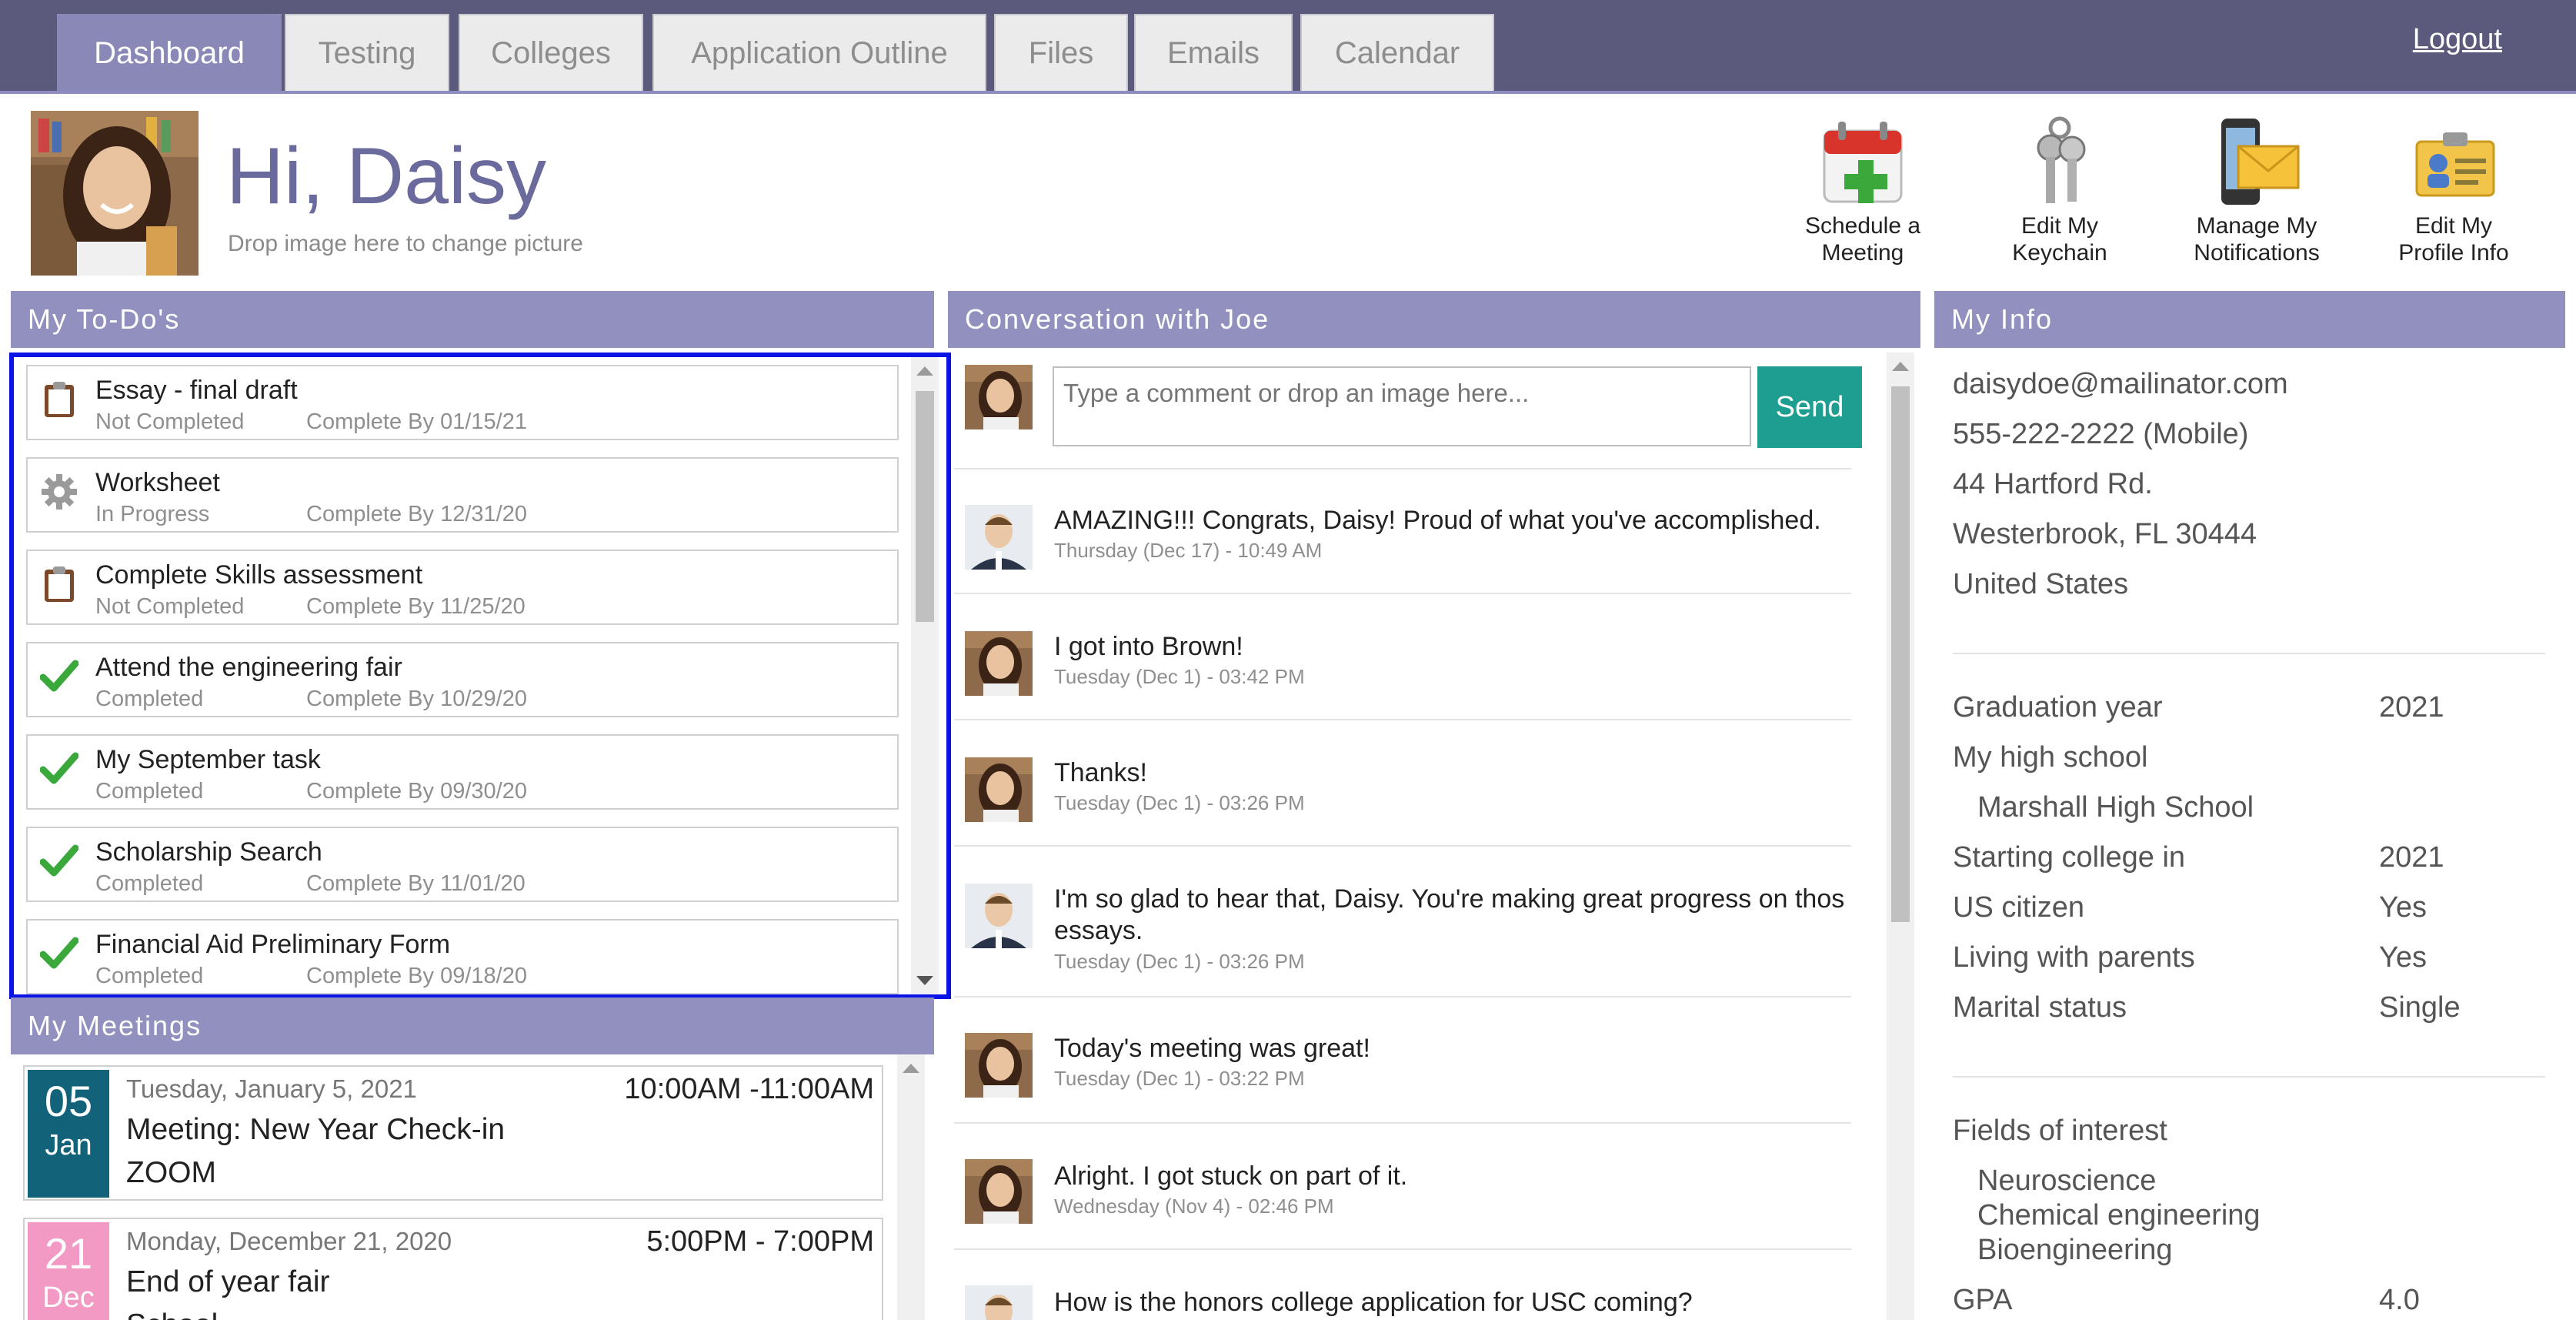 This screenshot has height=1320, width=2576. Describe the element at coordinates (472, 1026) in the screenshot. I see `meetings-heading: My Meetings` at that location.